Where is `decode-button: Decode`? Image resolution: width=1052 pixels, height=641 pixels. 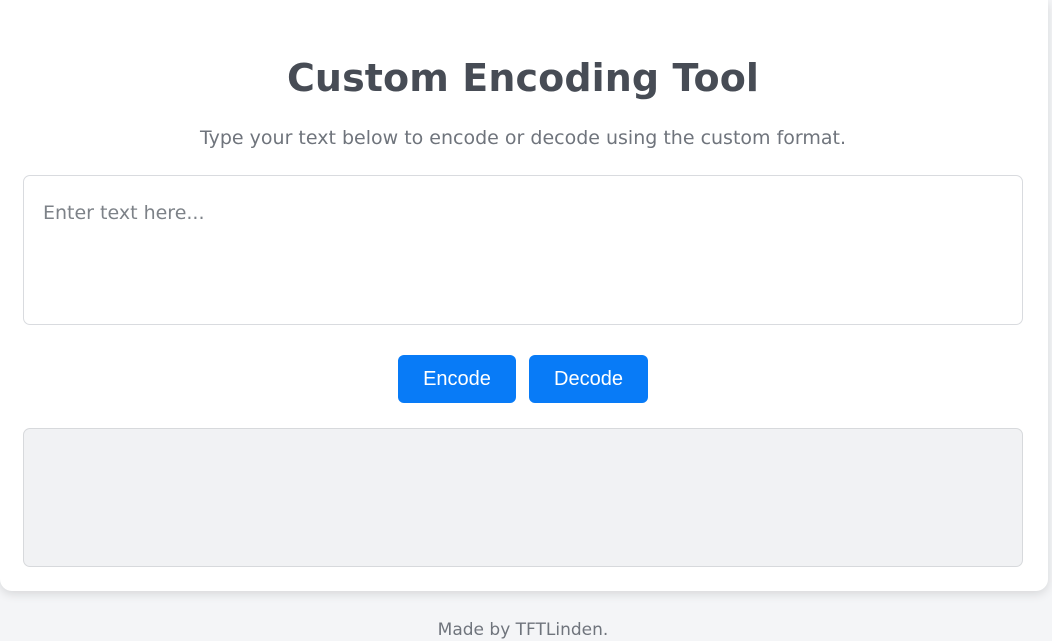 decode-button: Decode is located at coordinates (588, 379).